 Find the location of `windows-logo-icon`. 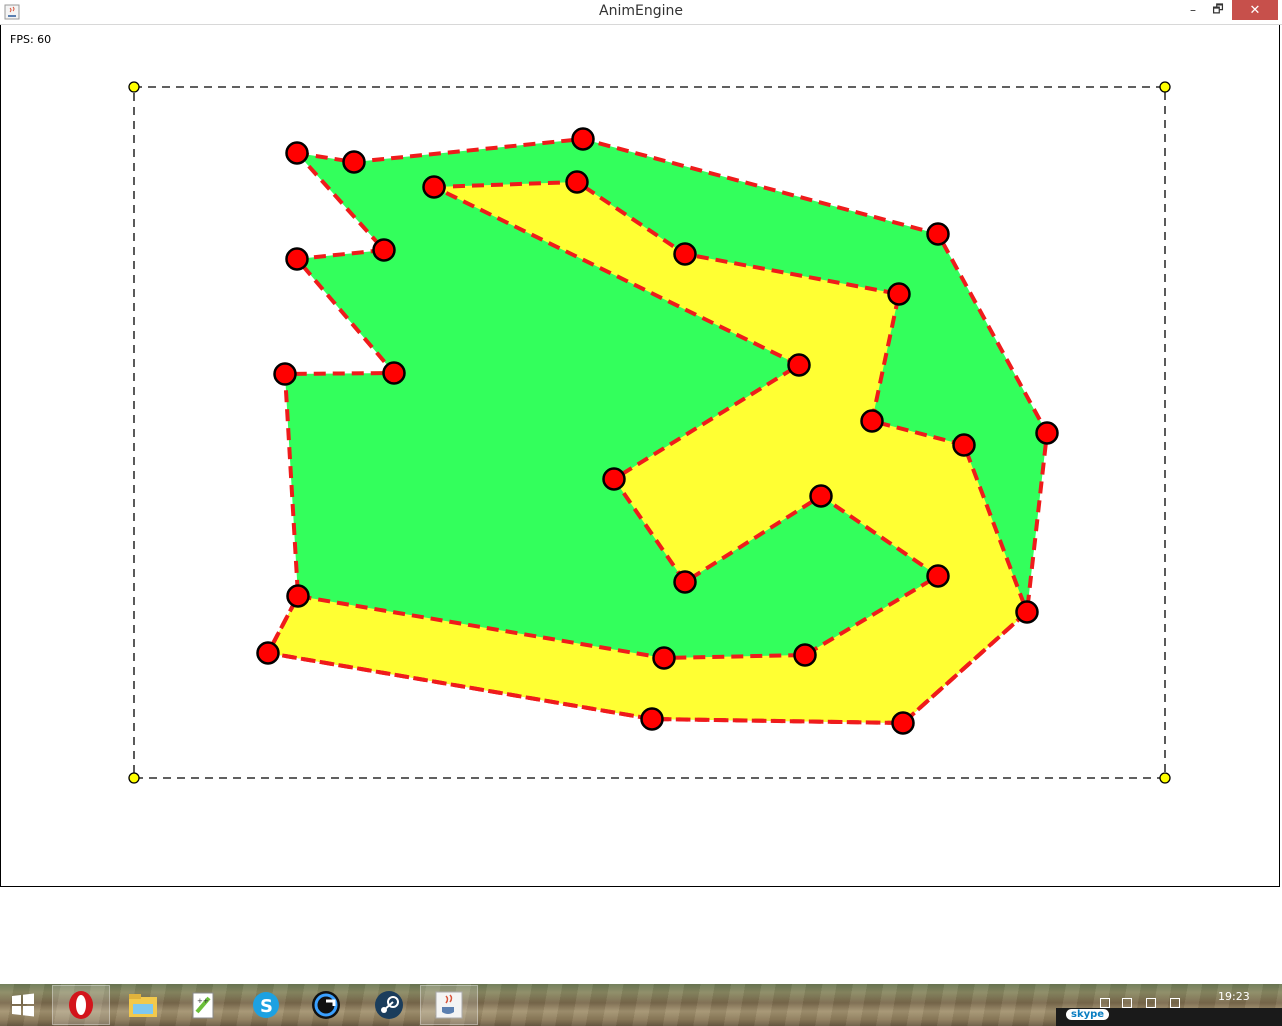

windows-logo-icon is located at coordinates (23, 1005).